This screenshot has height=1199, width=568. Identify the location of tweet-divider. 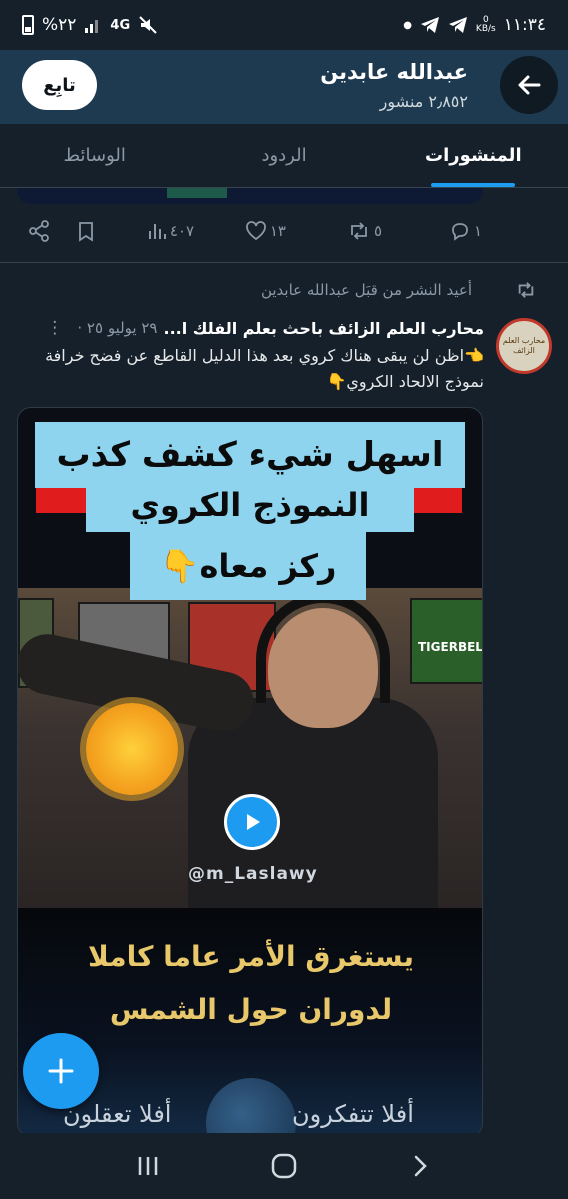
(284, 262).